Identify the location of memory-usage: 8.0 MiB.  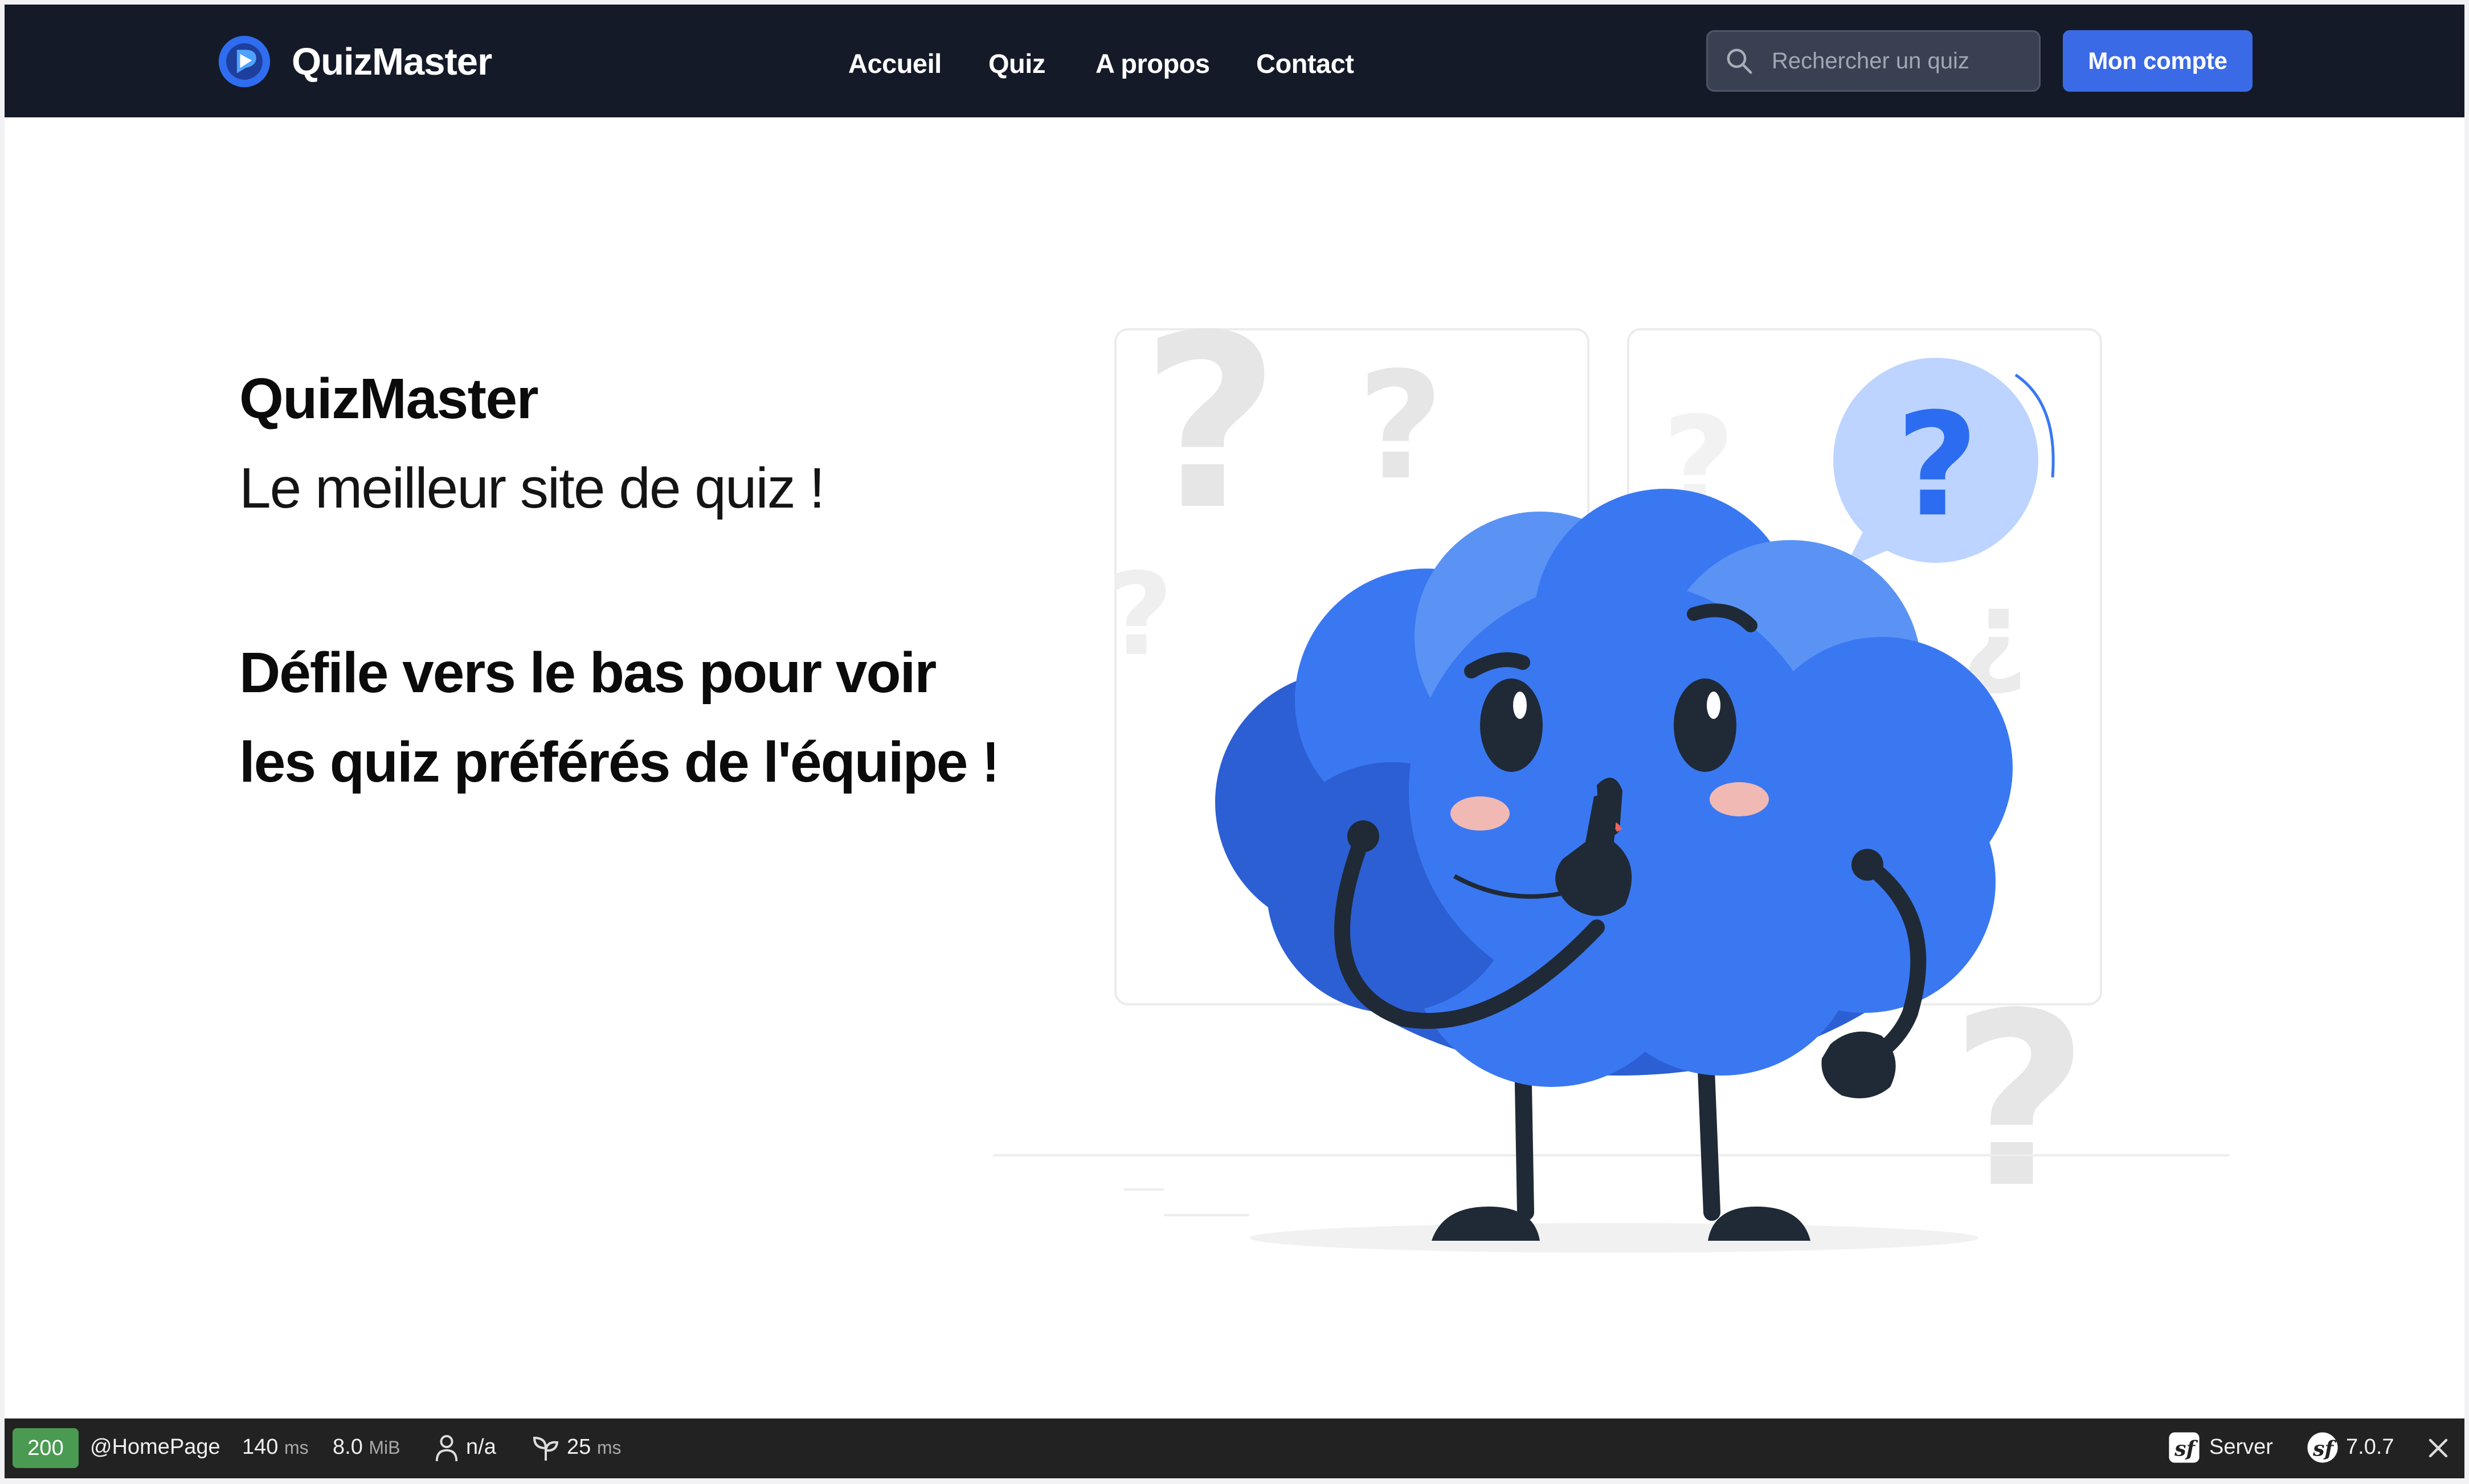
(366, 1448).